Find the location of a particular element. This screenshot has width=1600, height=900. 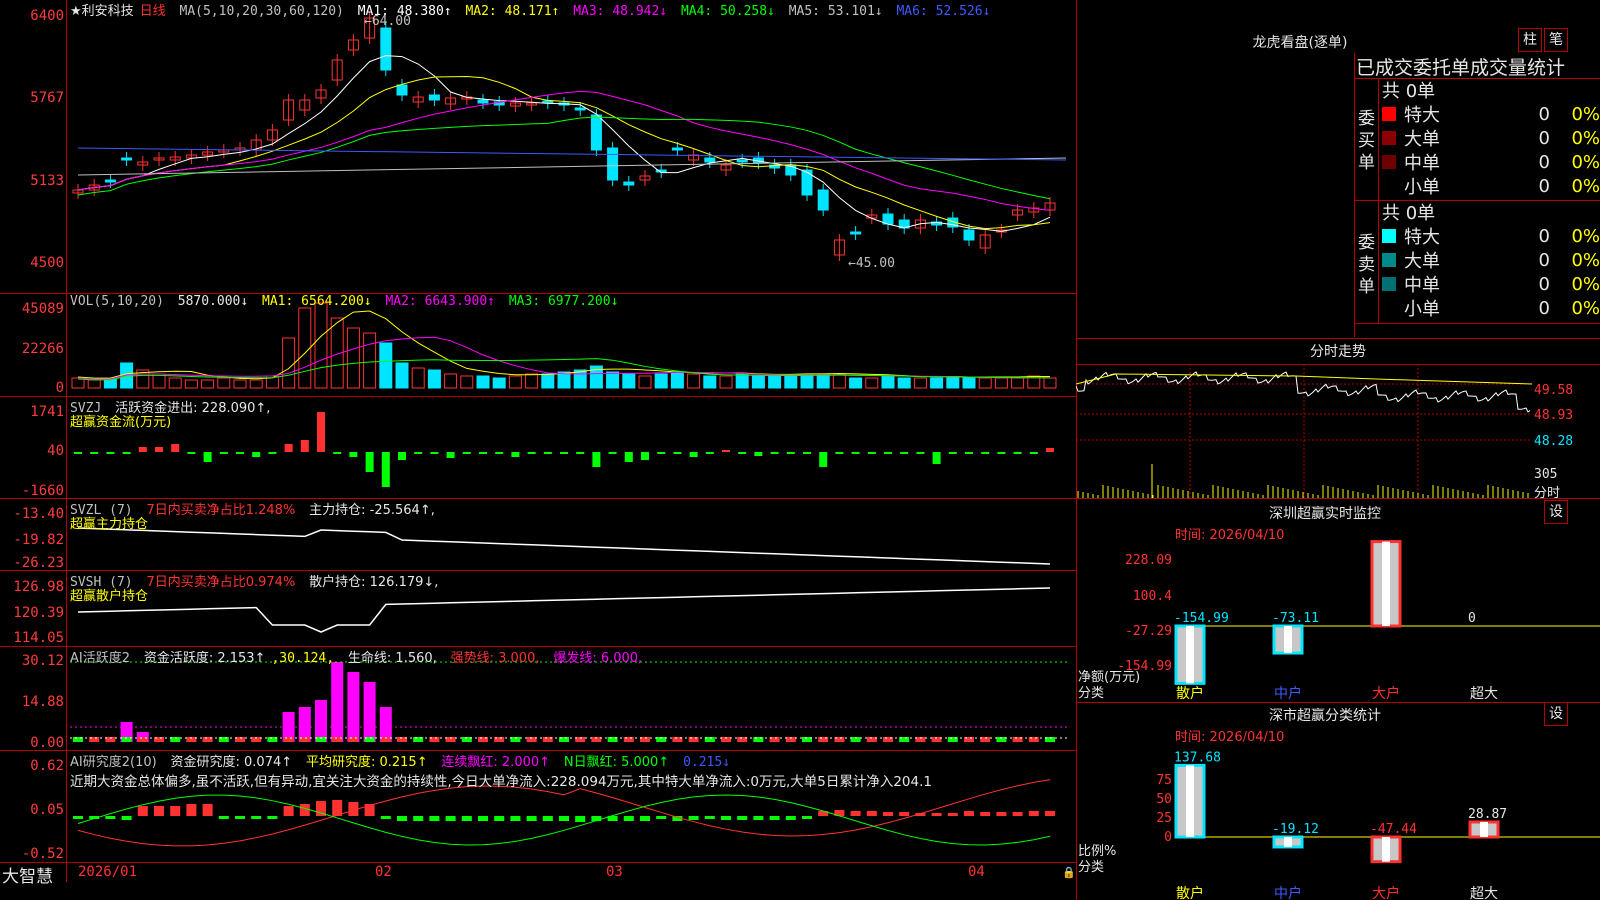

section-border is located at coordinates (1338, 338).